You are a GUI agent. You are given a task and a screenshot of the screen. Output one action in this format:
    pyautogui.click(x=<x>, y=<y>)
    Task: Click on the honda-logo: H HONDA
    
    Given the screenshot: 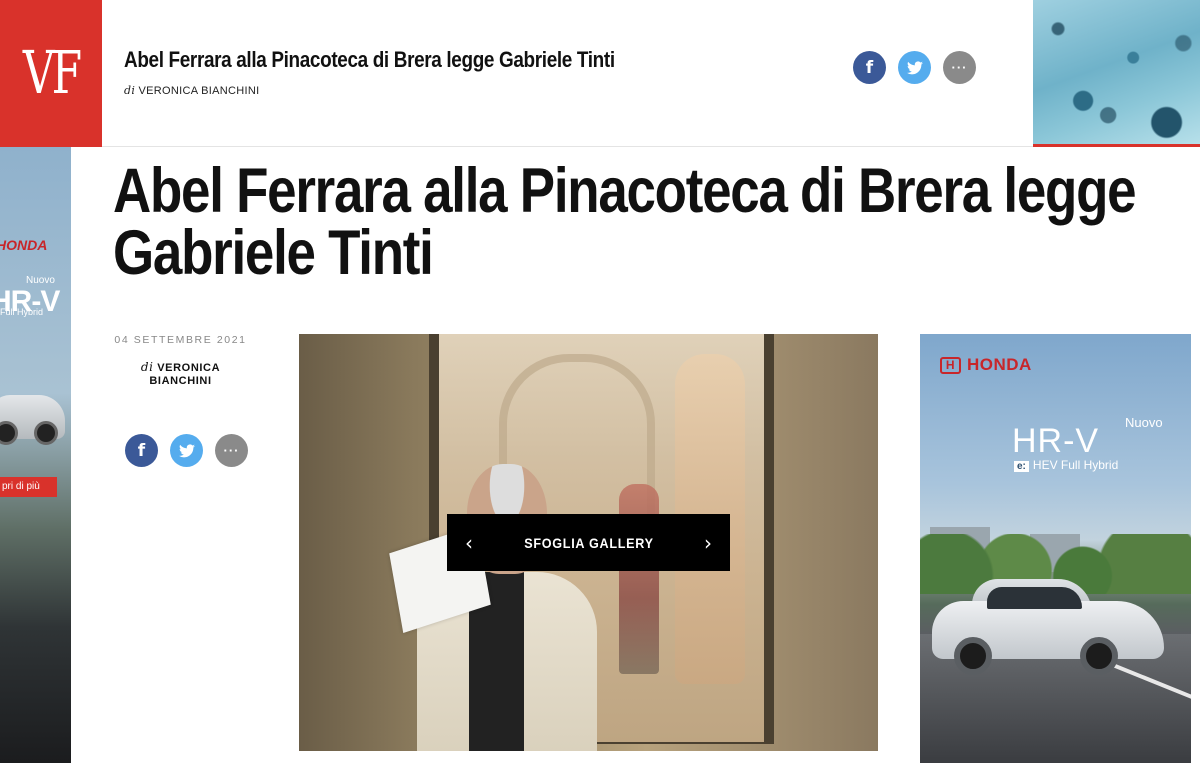 What is the action you would take?
    pyautogui.click(x=986, y=365)
    